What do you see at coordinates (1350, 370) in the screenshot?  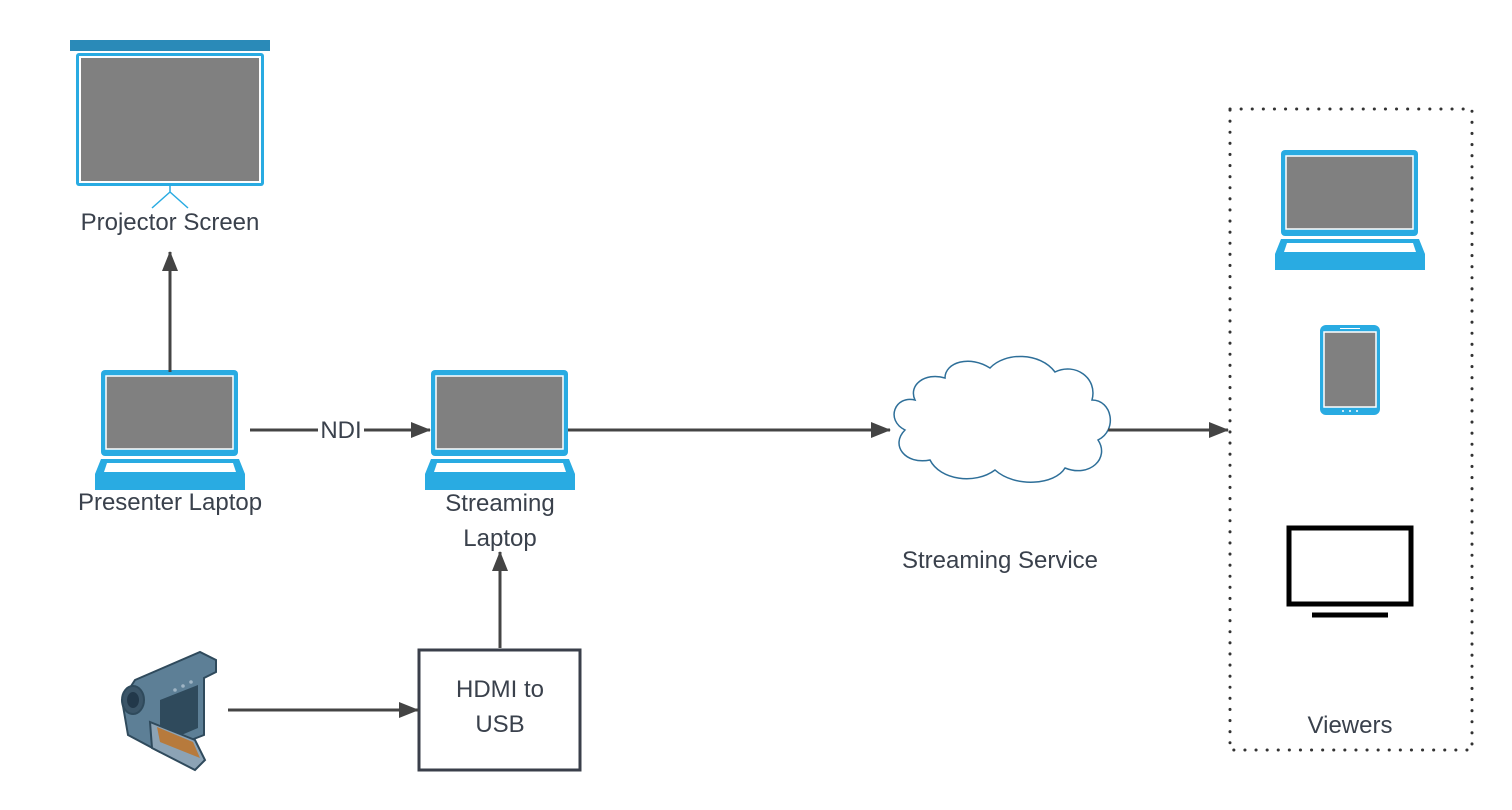 I see `tablet-icon` at bounding box center [1350, 370].